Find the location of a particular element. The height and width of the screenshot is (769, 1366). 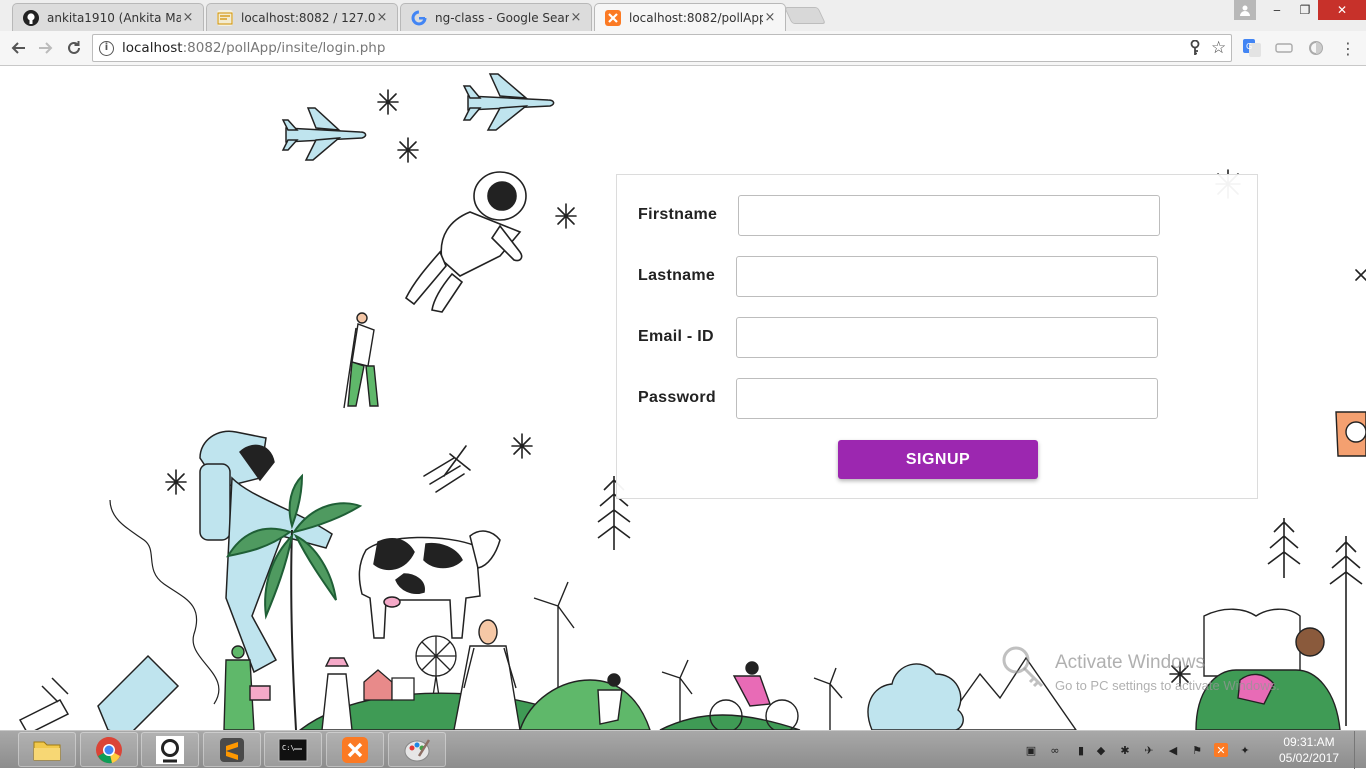

svg-text: C:\ is located at coordinates (288, 748).